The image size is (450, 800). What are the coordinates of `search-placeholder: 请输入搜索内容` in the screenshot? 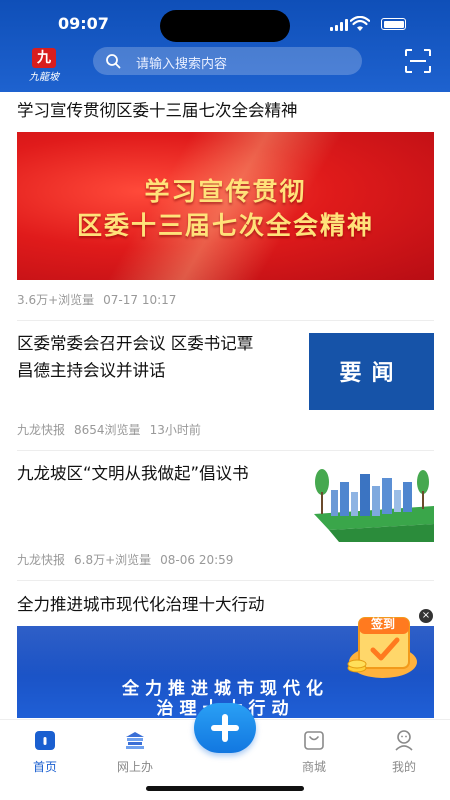 It's located at (182, 64).